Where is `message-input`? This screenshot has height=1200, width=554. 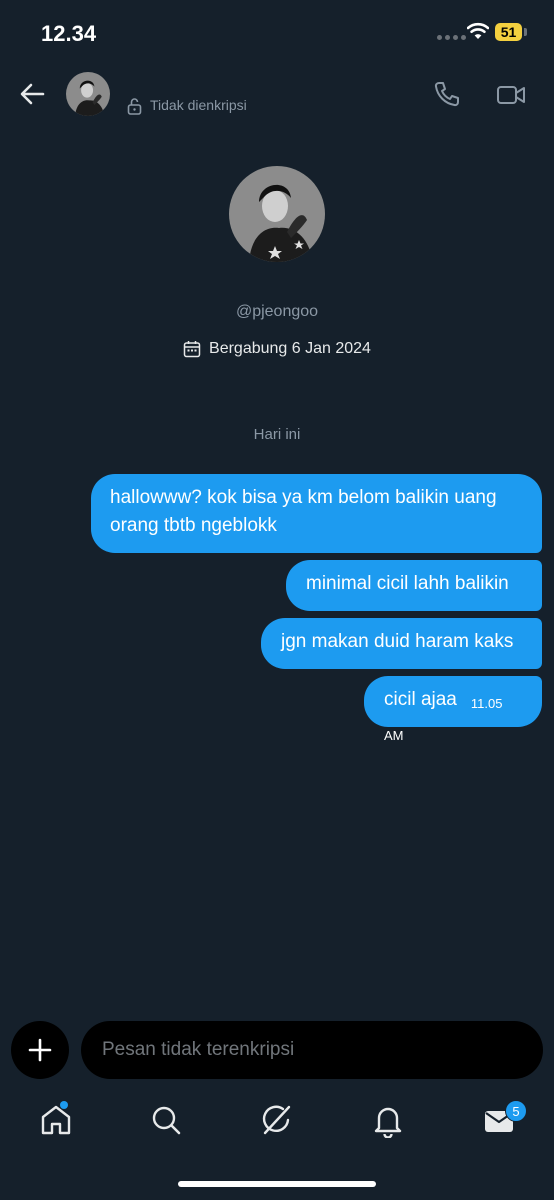 message-input is located at coordinates (312, 1050).